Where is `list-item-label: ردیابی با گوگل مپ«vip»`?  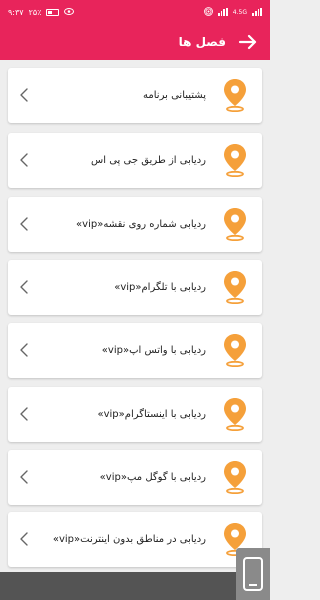 list-item-label: ردیابی با گوگل مپ«vip» is located at coordinates (152, 477).